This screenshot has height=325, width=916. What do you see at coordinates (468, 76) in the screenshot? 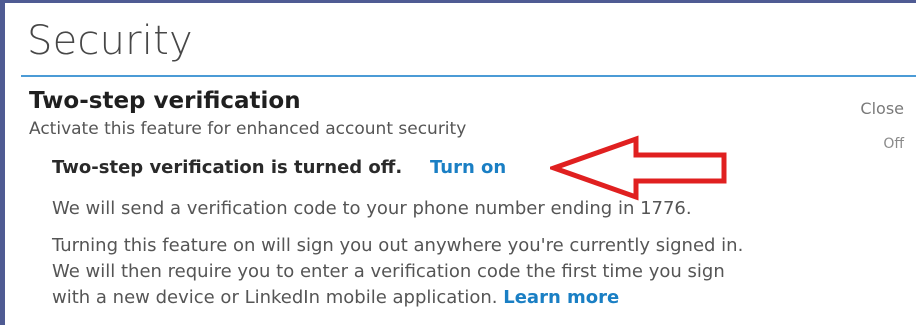
I see `title-divider` at bounding box center [468, 76].